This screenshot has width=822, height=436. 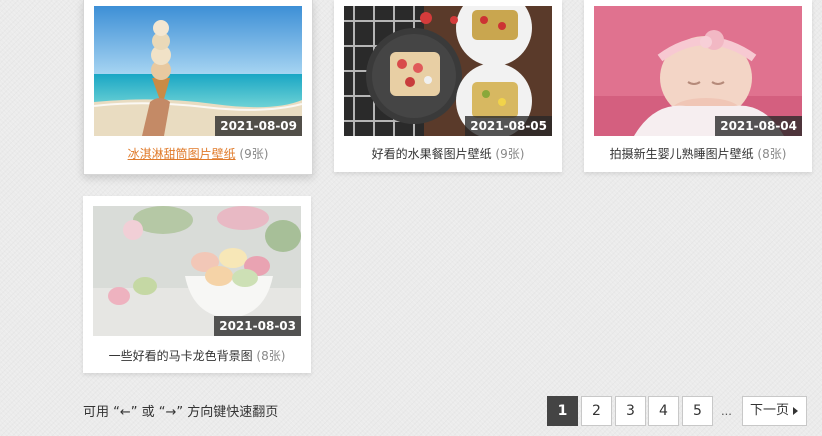 I want to click on gallery-card: 2021-08-09 冰淇淋甜筒图片壁纸 (9张), so click(x=198, y=87).